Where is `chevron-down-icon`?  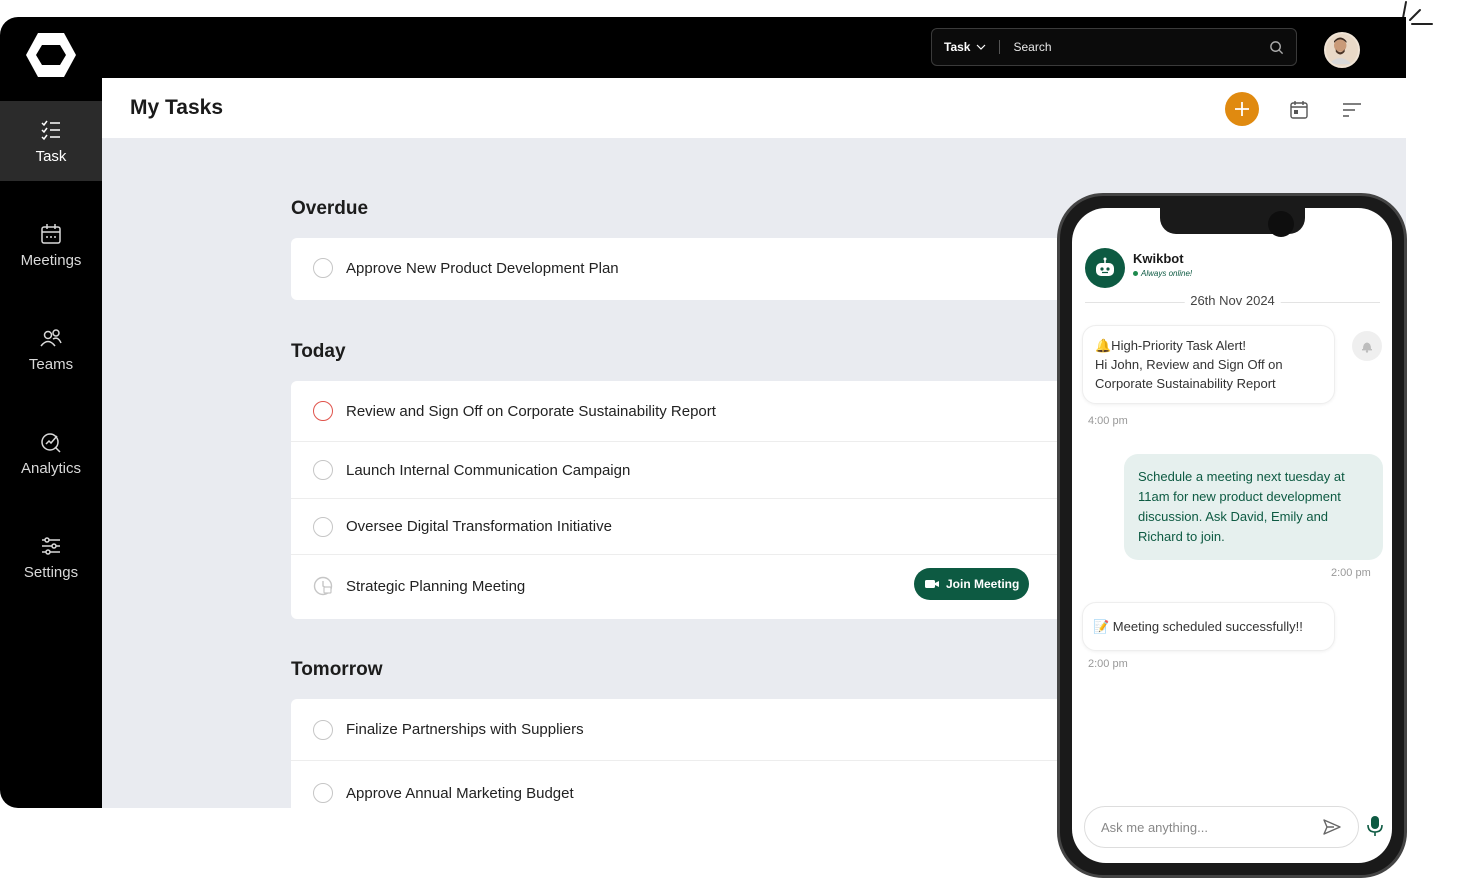 chevron-down-icon is located at coordinates (981, 47).